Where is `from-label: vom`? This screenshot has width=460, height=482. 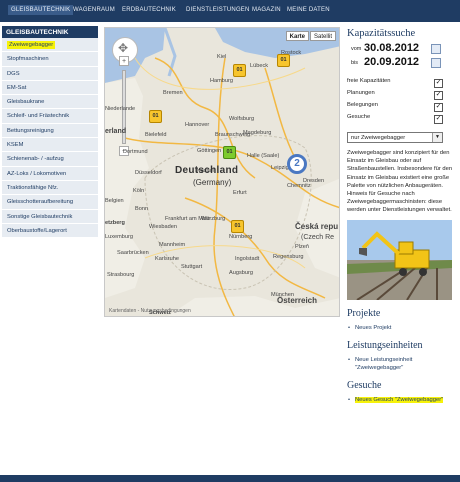
from-label: vom is located at coordinates (356, 49).